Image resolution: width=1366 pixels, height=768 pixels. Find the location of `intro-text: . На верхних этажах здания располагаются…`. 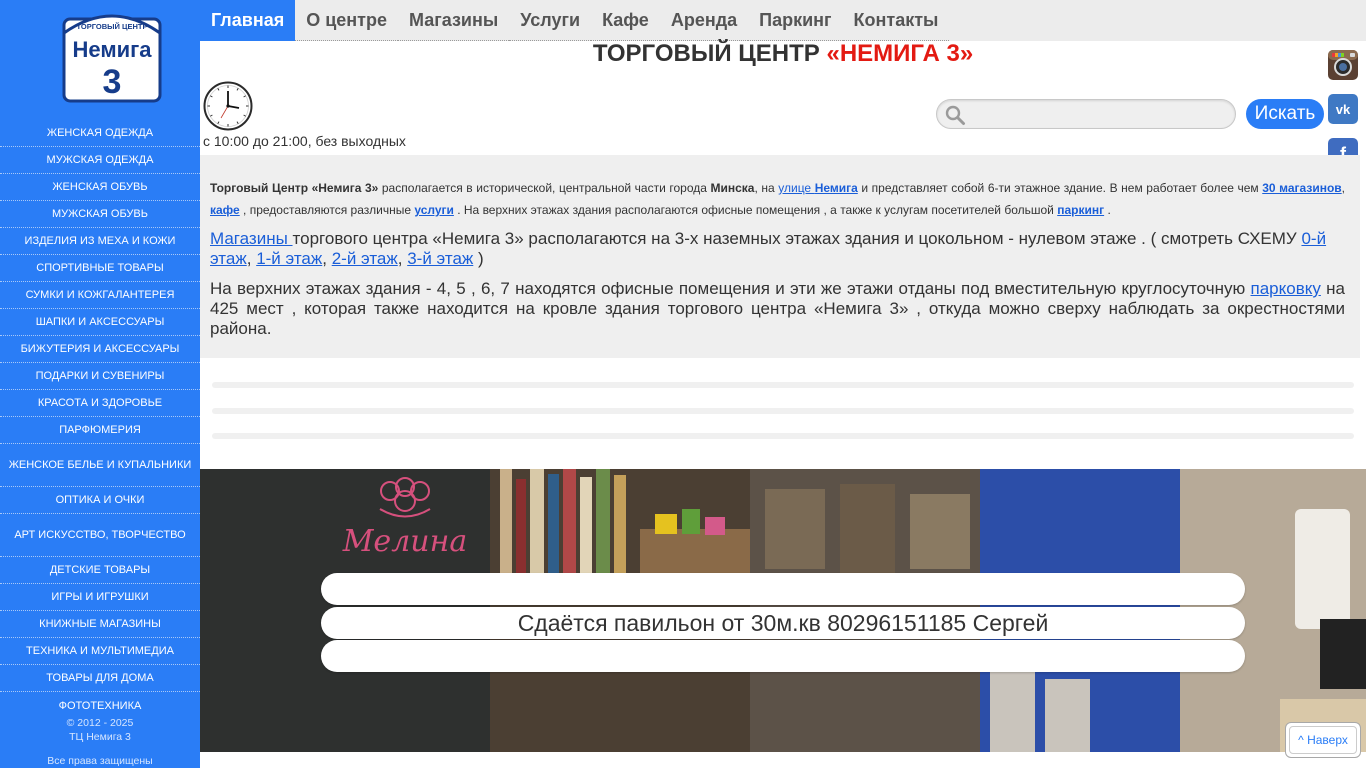

intro-text: . На верхних этажах здания располагаются… is located at coordinates (755, 210).